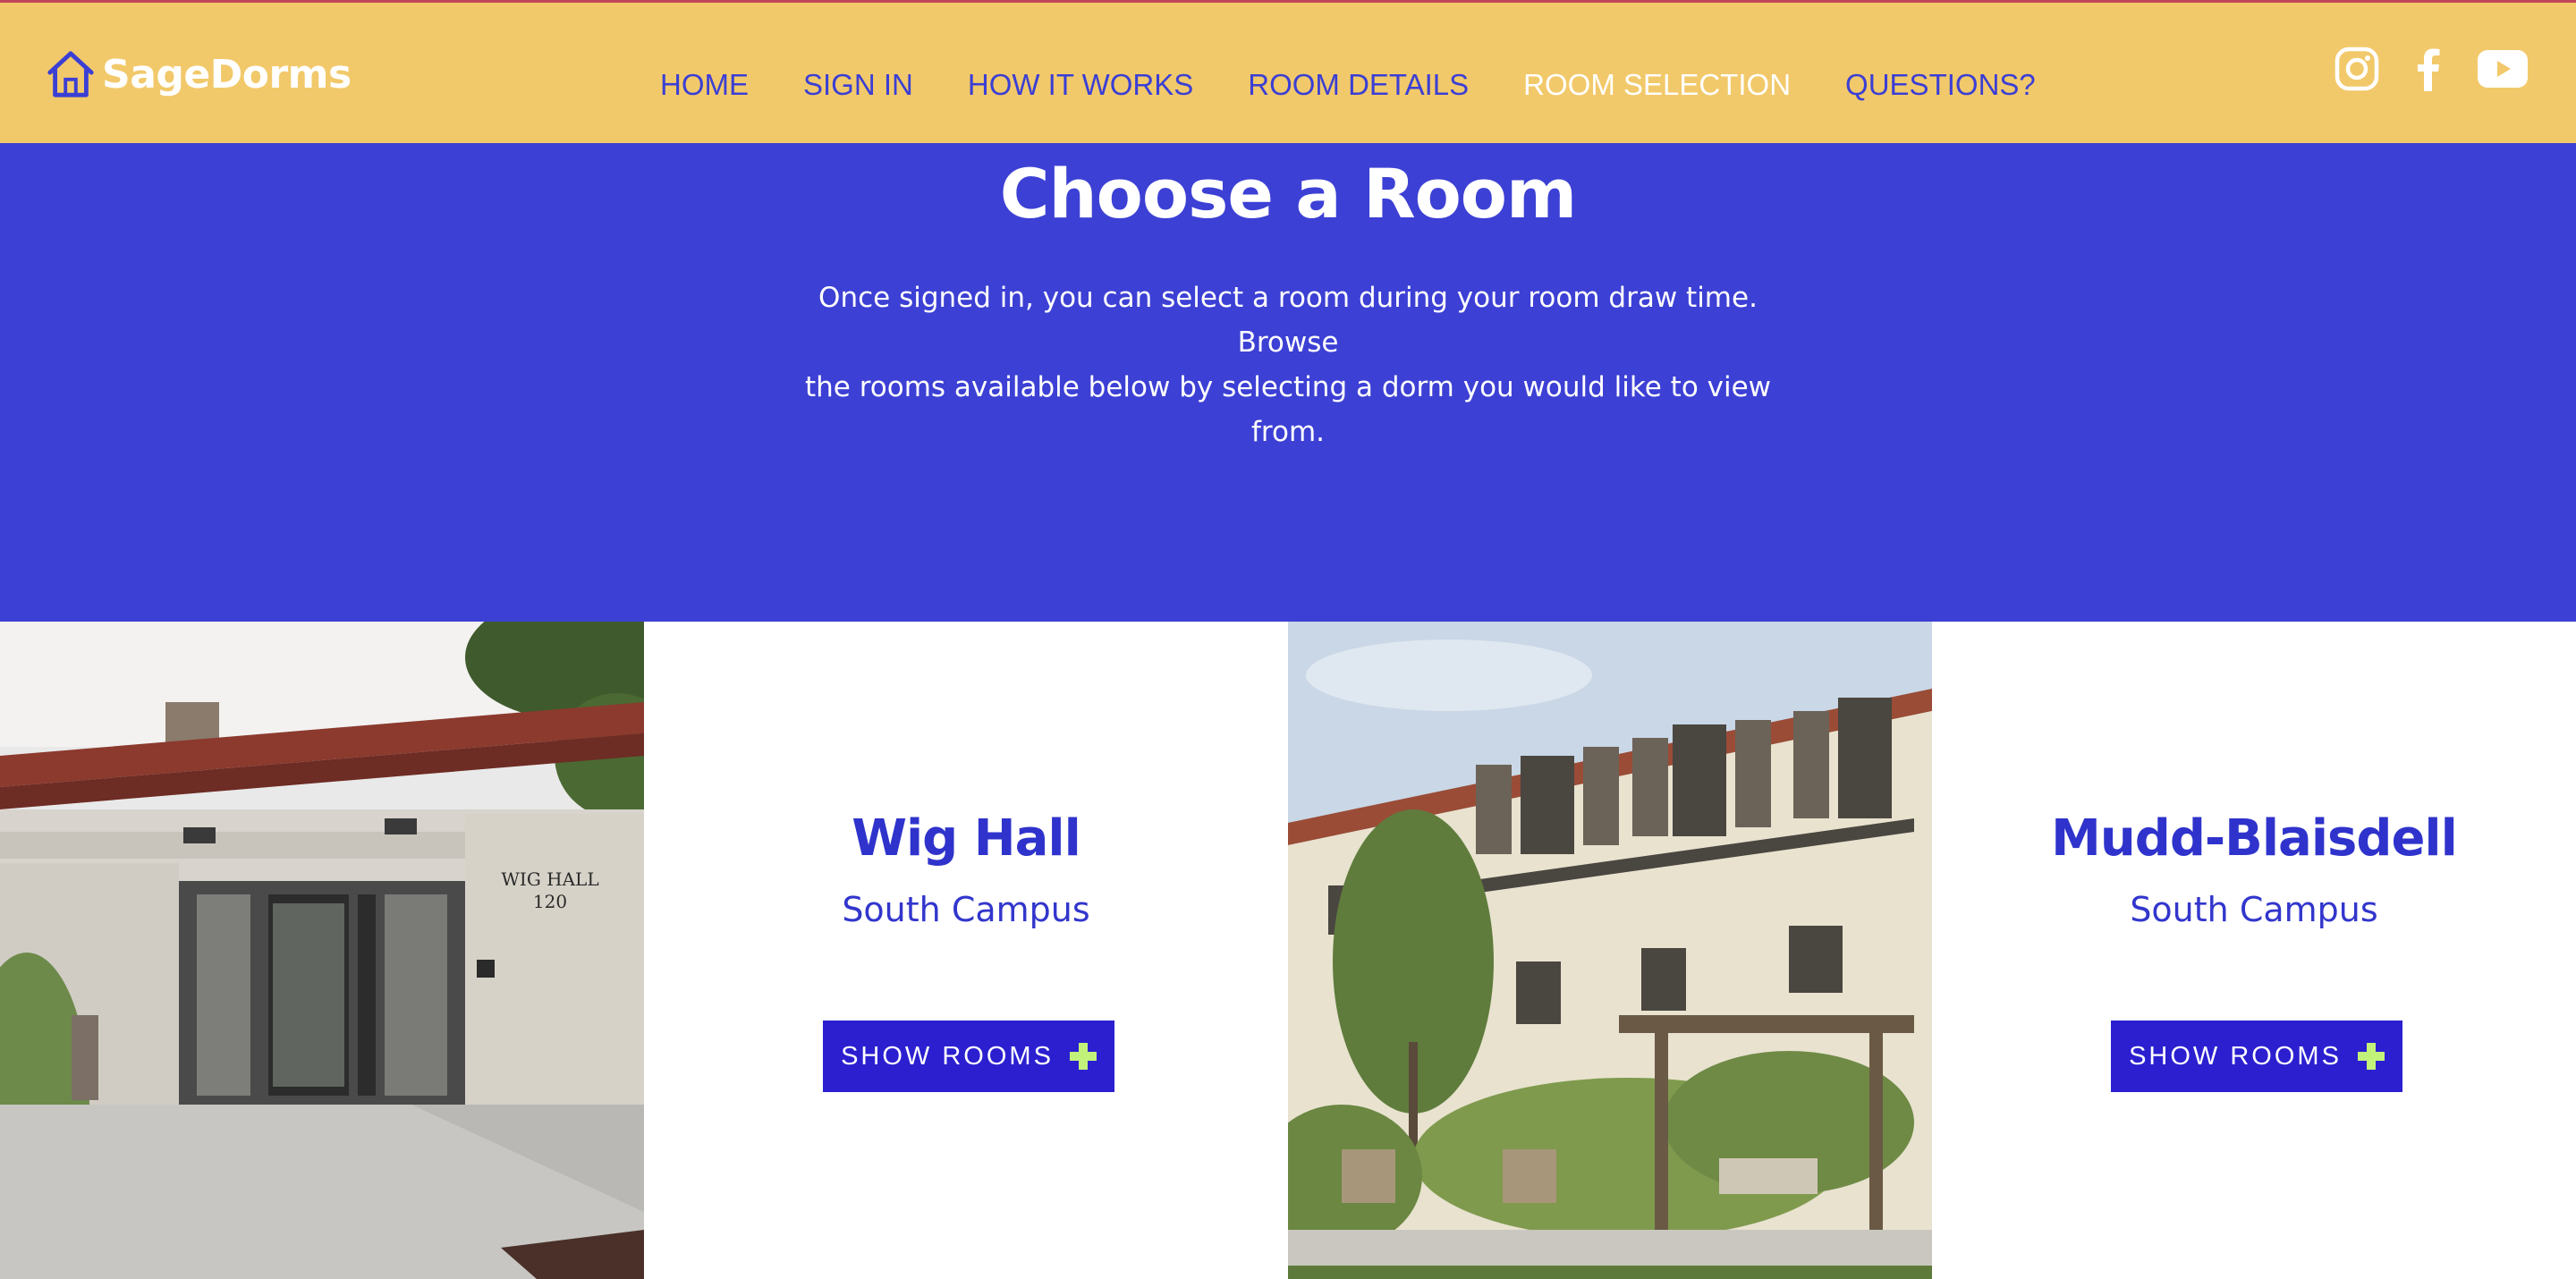 This screenshot has height=1279, width=2576. Describe the element at coordinates (2356, 69) in the screenshot. I see `instagram-icon` at that location.